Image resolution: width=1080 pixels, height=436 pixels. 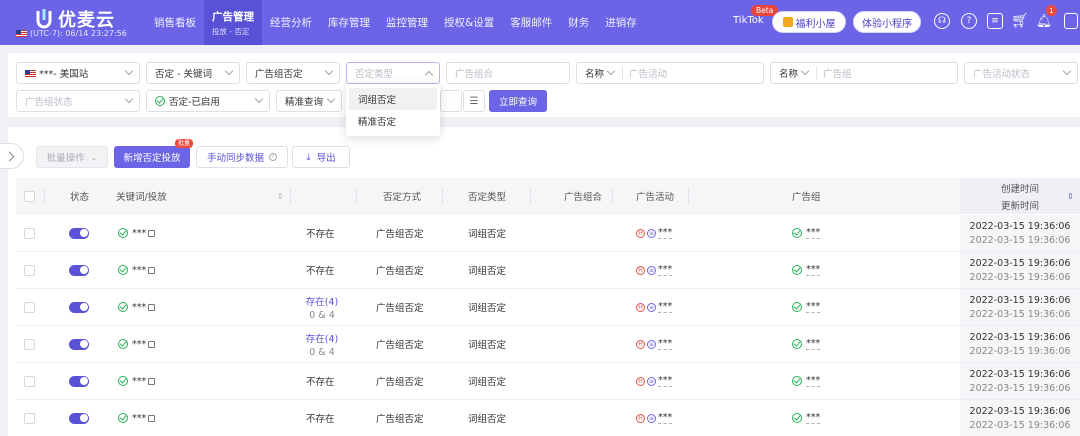 I want to click on nav-monitoring: 监控管理, so click(x=407, y=22).